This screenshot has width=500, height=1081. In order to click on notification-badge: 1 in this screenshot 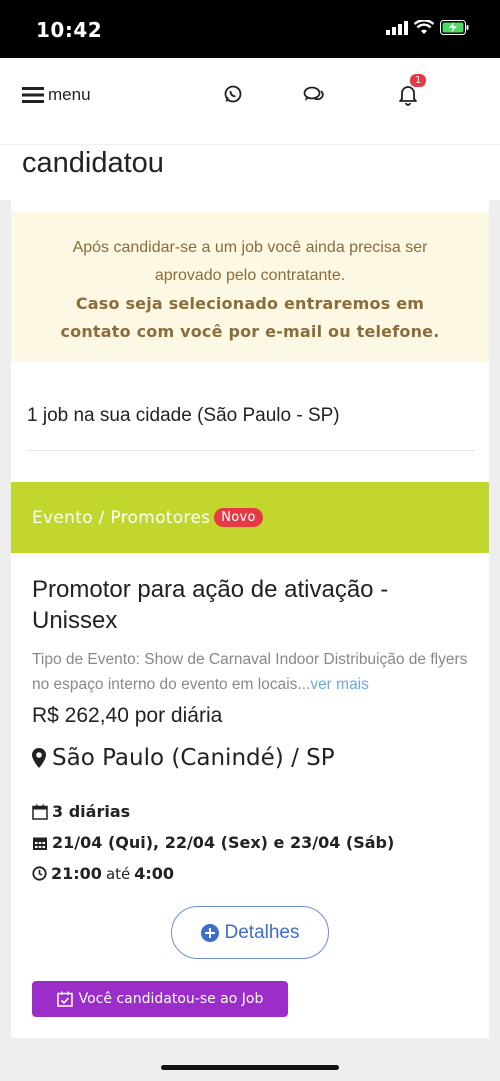, I will do `click(418, 80)`.